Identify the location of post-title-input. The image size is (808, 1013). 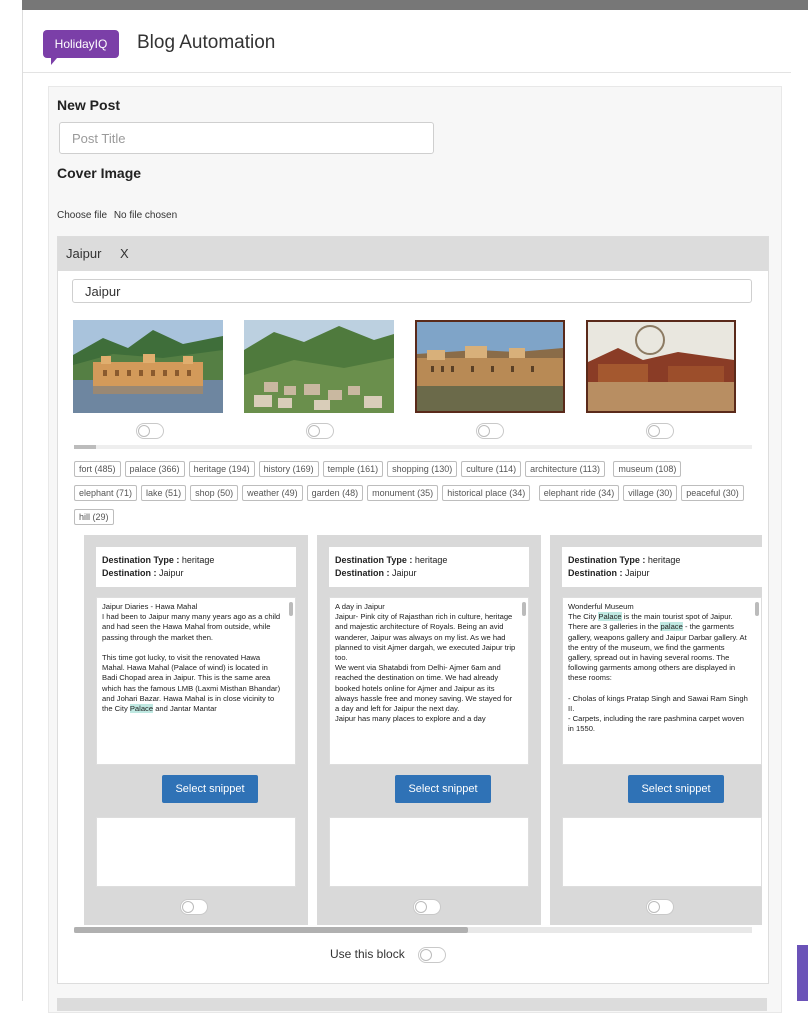
(246, 138).